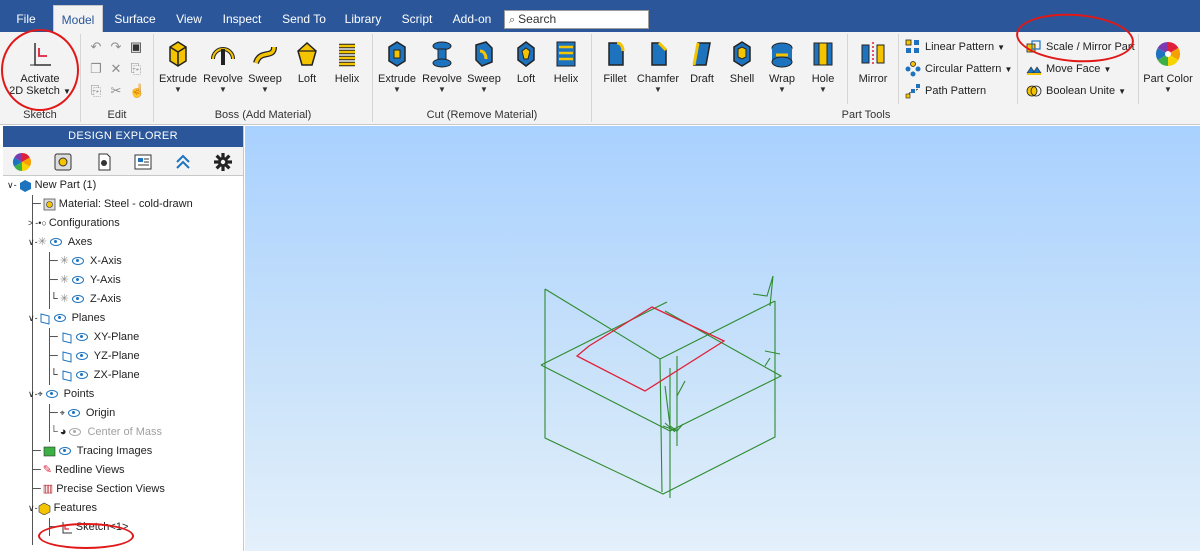  Describe the element at coordinates (873, 69) in the screenshot. I see `mirror-button: Mirror` at that location.